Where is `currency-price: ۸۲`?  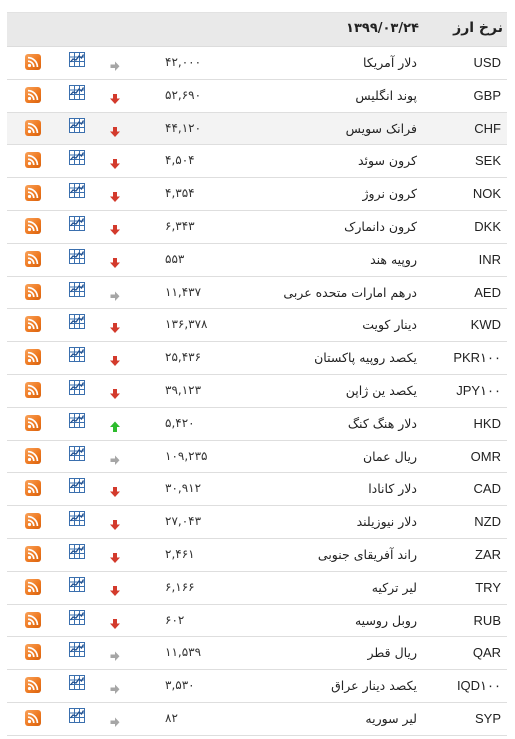 currency-price: ۸۲ is located at coordinates (171, 717).